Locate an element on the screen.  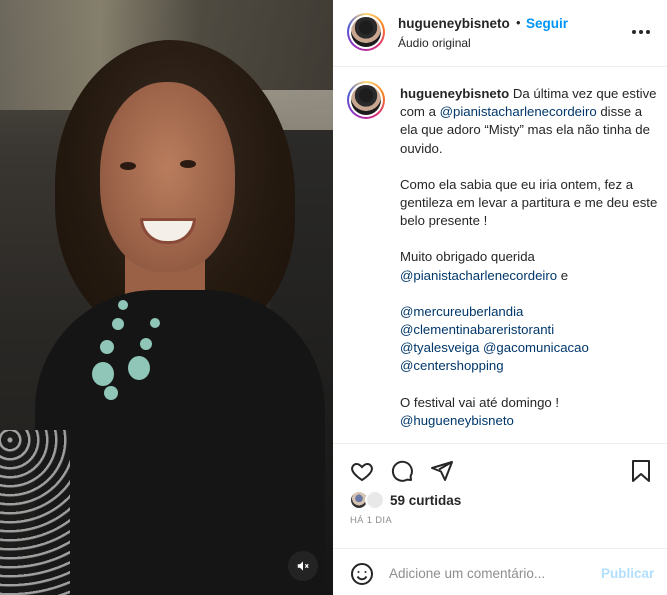
caption-author-avatar is located at coordinates (366, 100).